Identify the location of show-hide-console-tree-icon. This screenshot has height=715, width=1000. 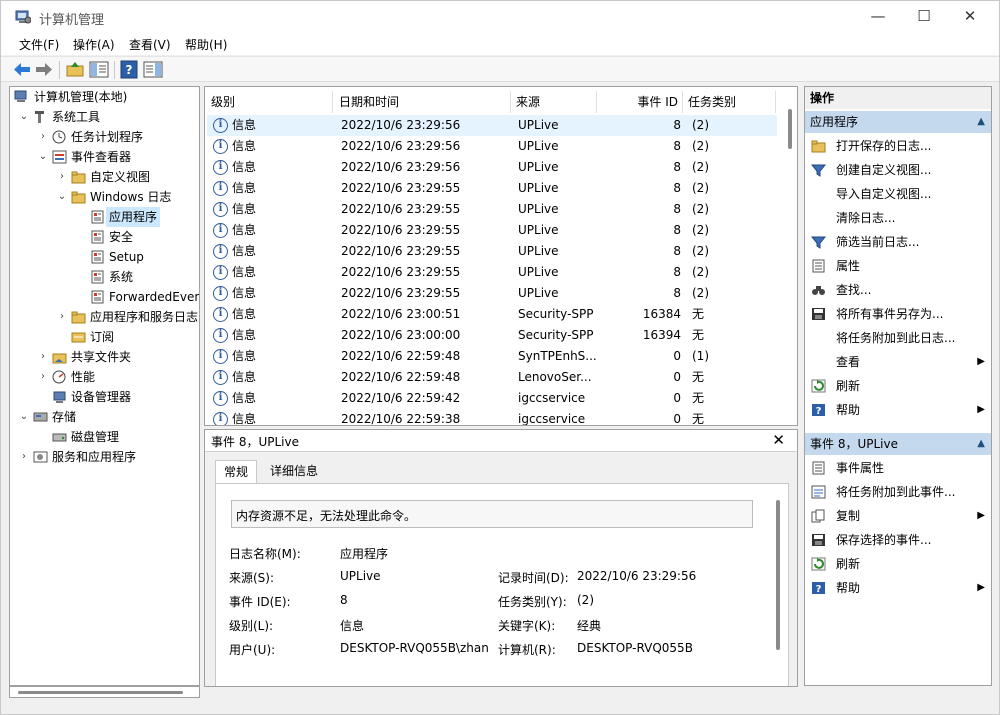
(99, 69).